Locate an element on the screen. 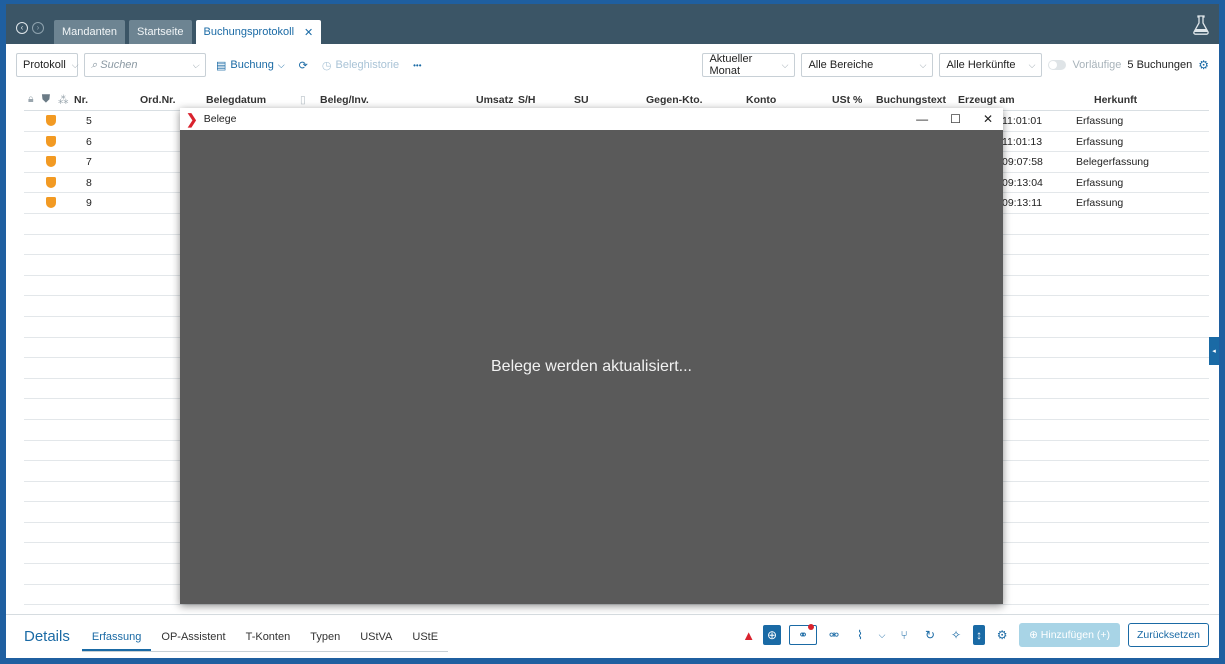 The height and width of the screenshot is (664, 1225). buchung-label: Buchung is located at coordinates (252, 65).